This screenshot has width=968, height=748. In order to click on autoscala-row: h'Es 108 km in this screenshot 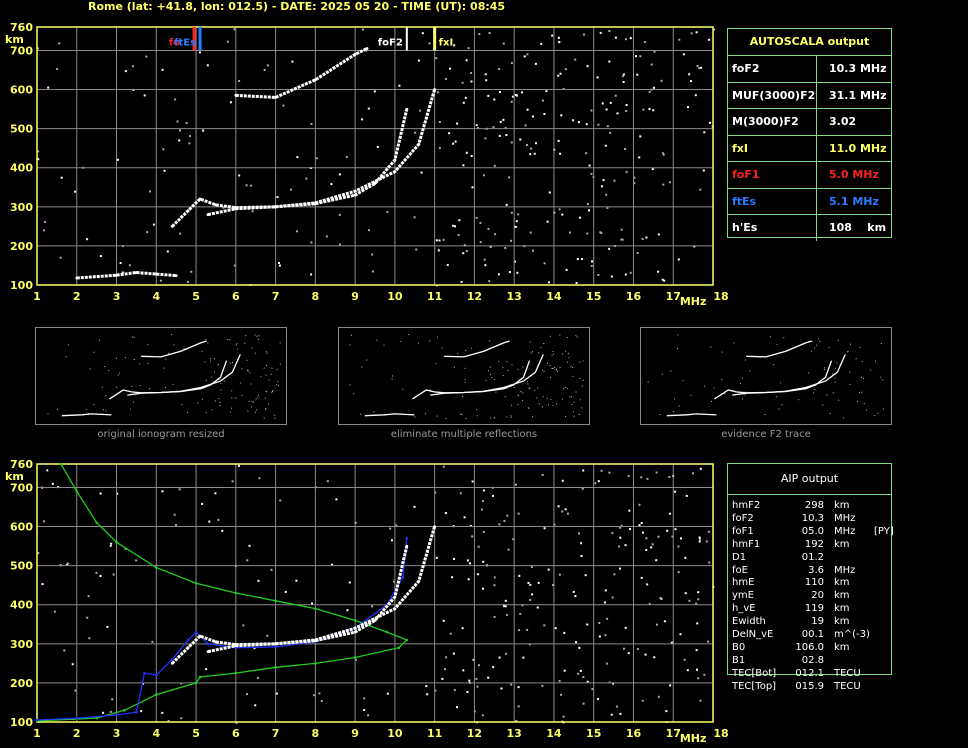, I will do `click(809, 228)`.